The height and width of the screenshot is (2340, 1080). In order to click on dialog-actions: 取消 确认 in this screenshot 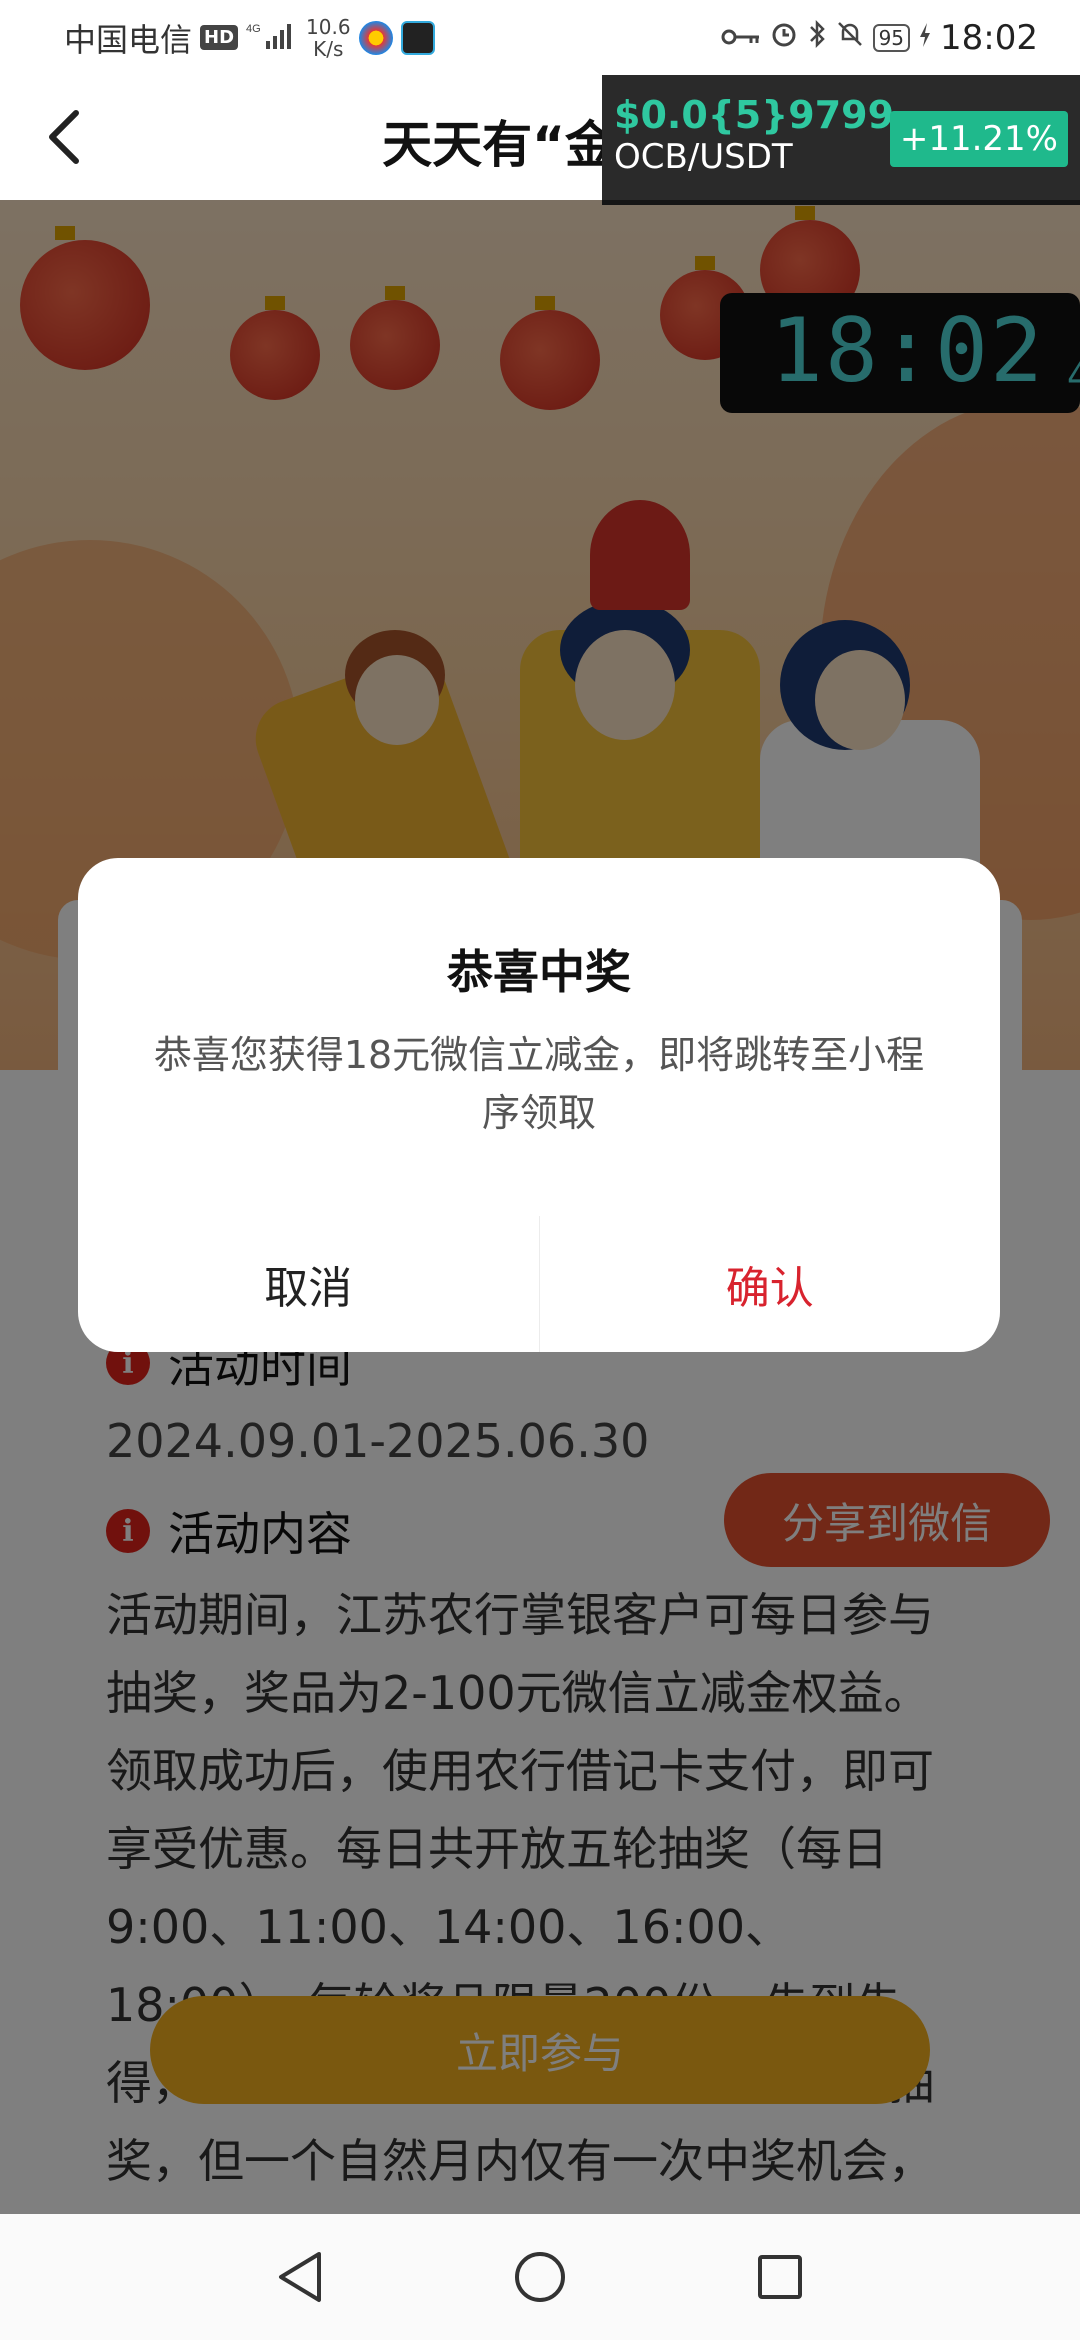, I will do `click(539, 1284)`.